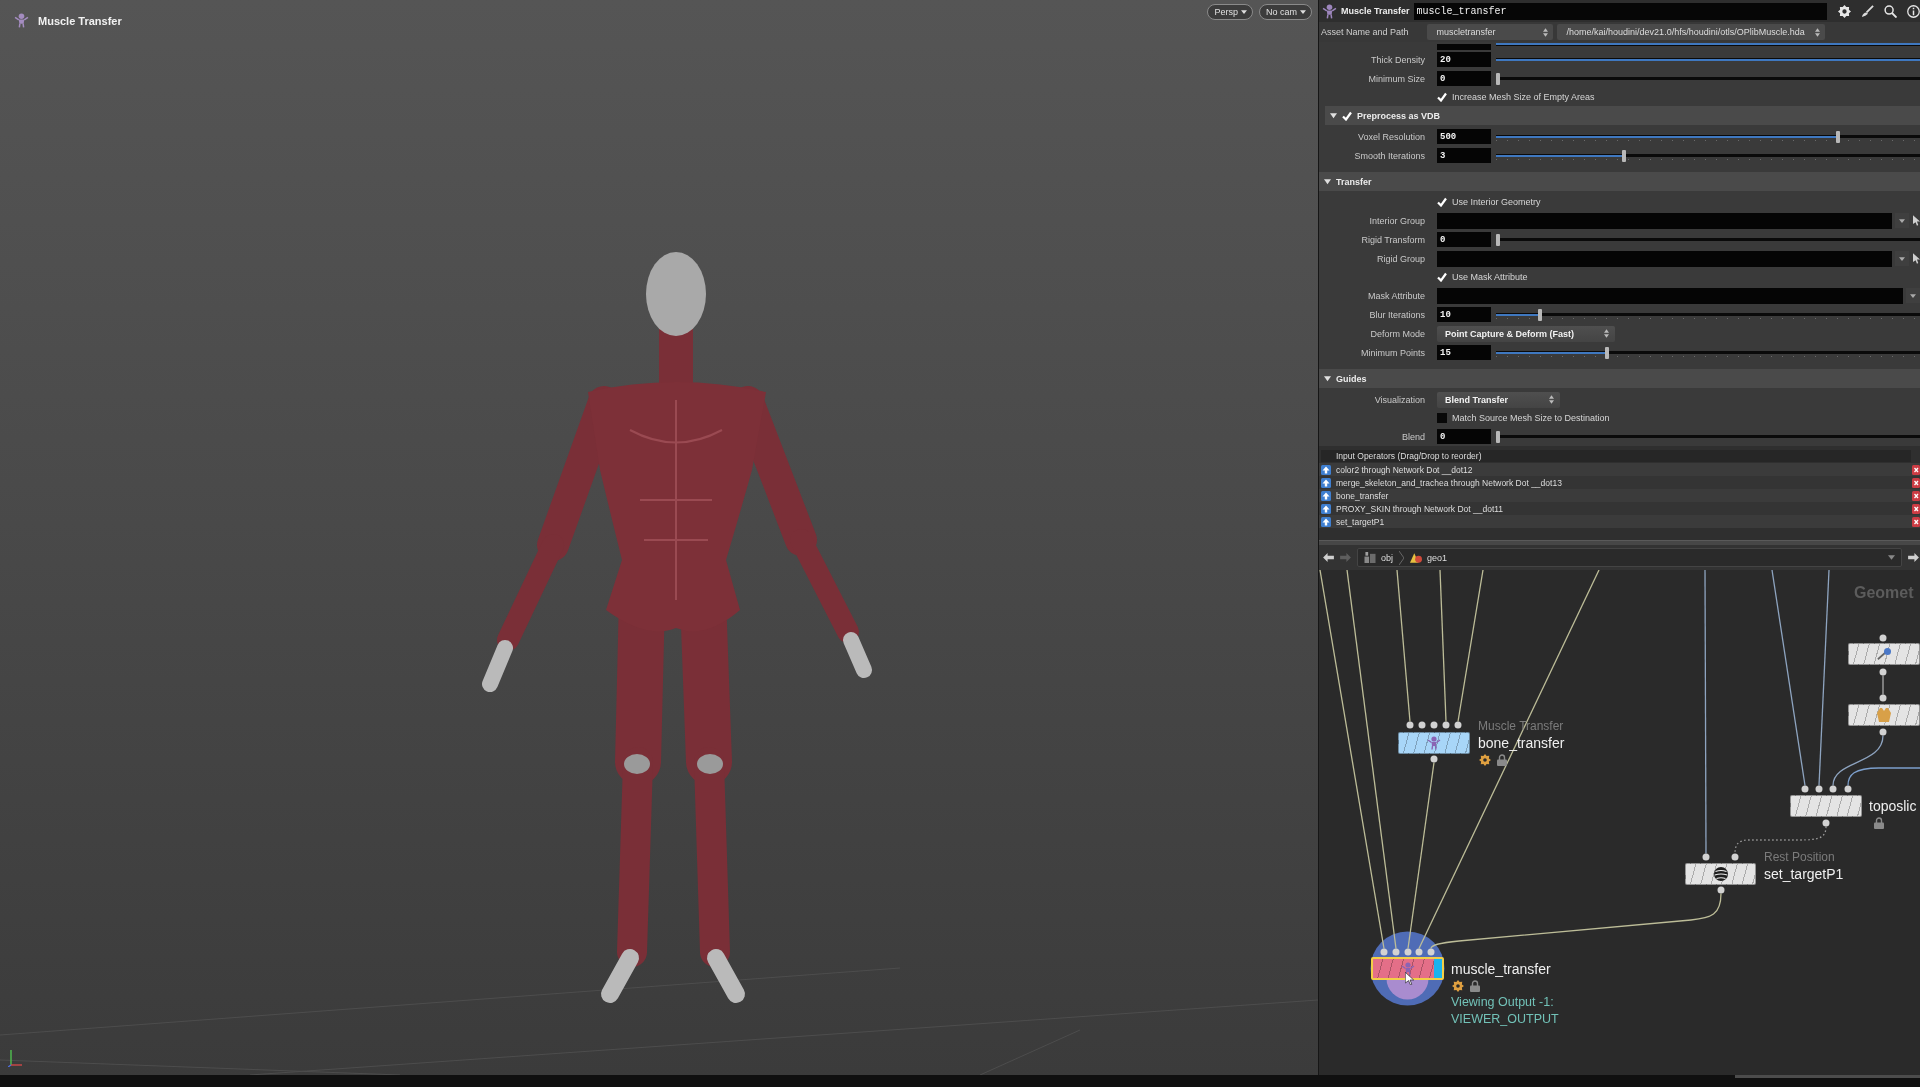  What do you see at coordinates (1365, 32) in the screenshot?
I see `asset-label: Asset Name and Path` at bounding box center [1365, 32].